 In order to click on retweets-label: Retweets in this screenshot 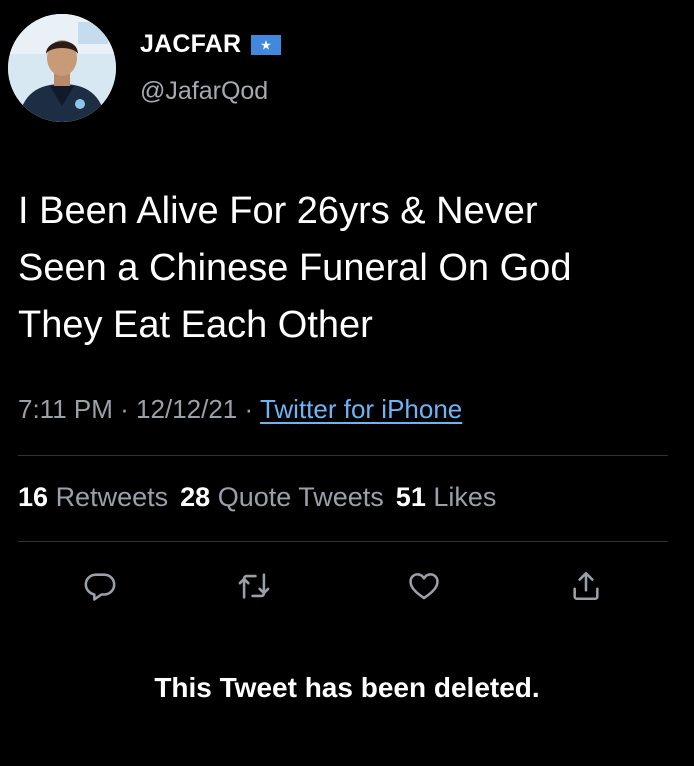, I will do `click(112, 497)`.